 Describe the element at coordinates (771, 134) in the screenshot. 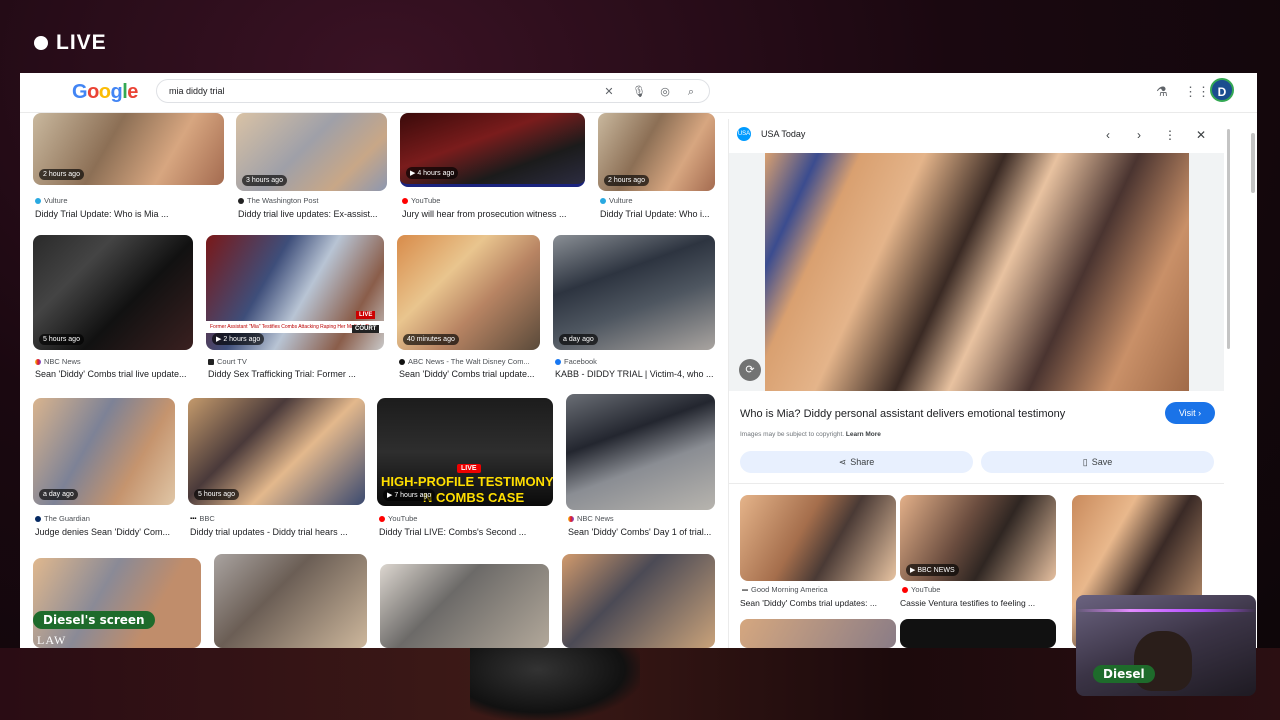

I see `preview-source: USA USA Today` at that location.